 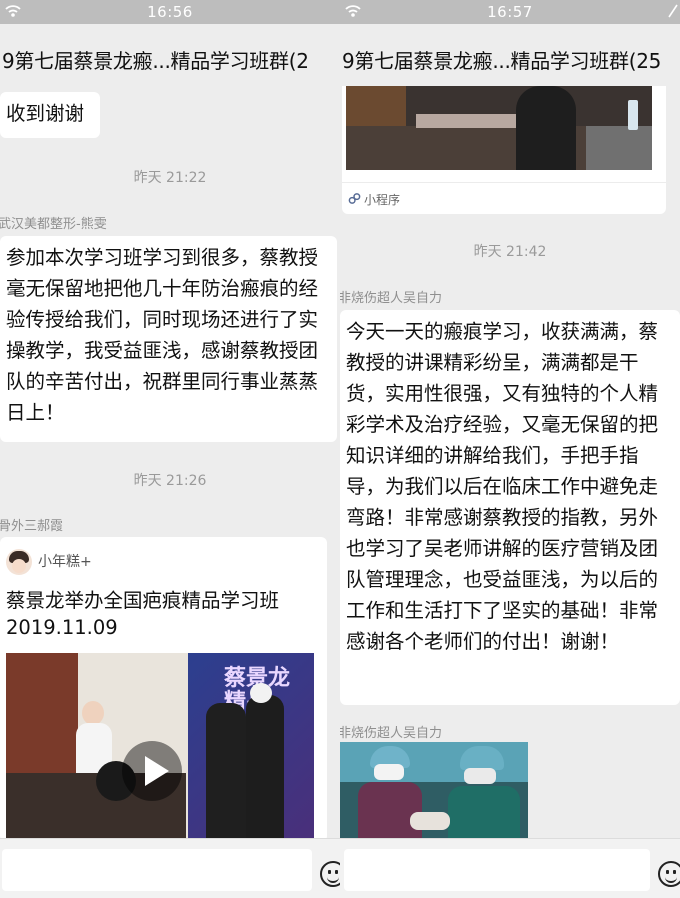 I want to click on video-thumbnail: 蔡景龙 精品, so click(x=160, y=747).